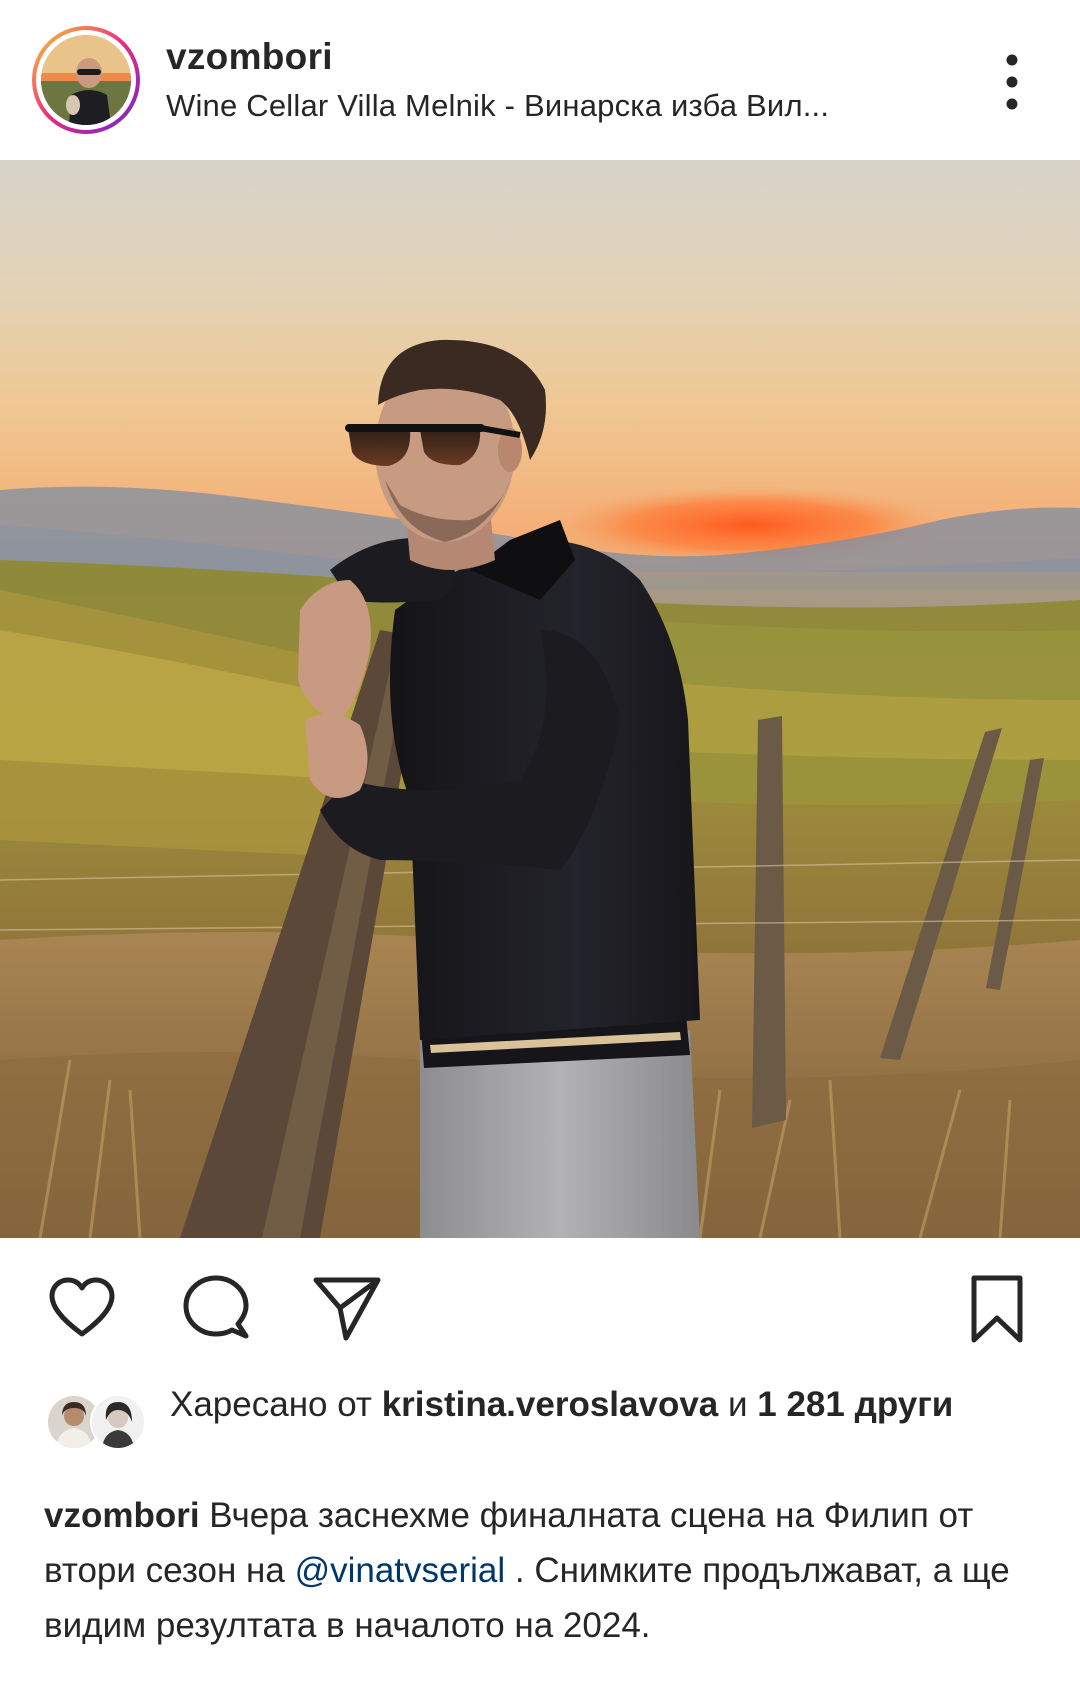  I want to click on heart-icon, so click(82, 1307).